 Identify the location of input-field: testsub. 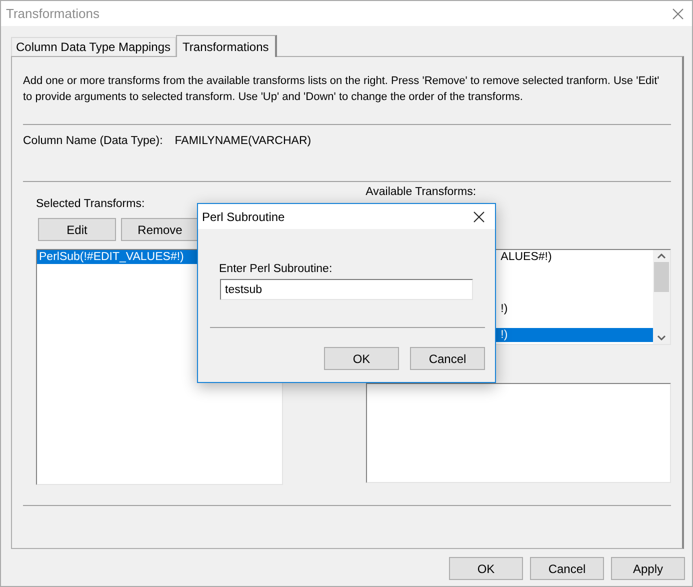
(346, 289).